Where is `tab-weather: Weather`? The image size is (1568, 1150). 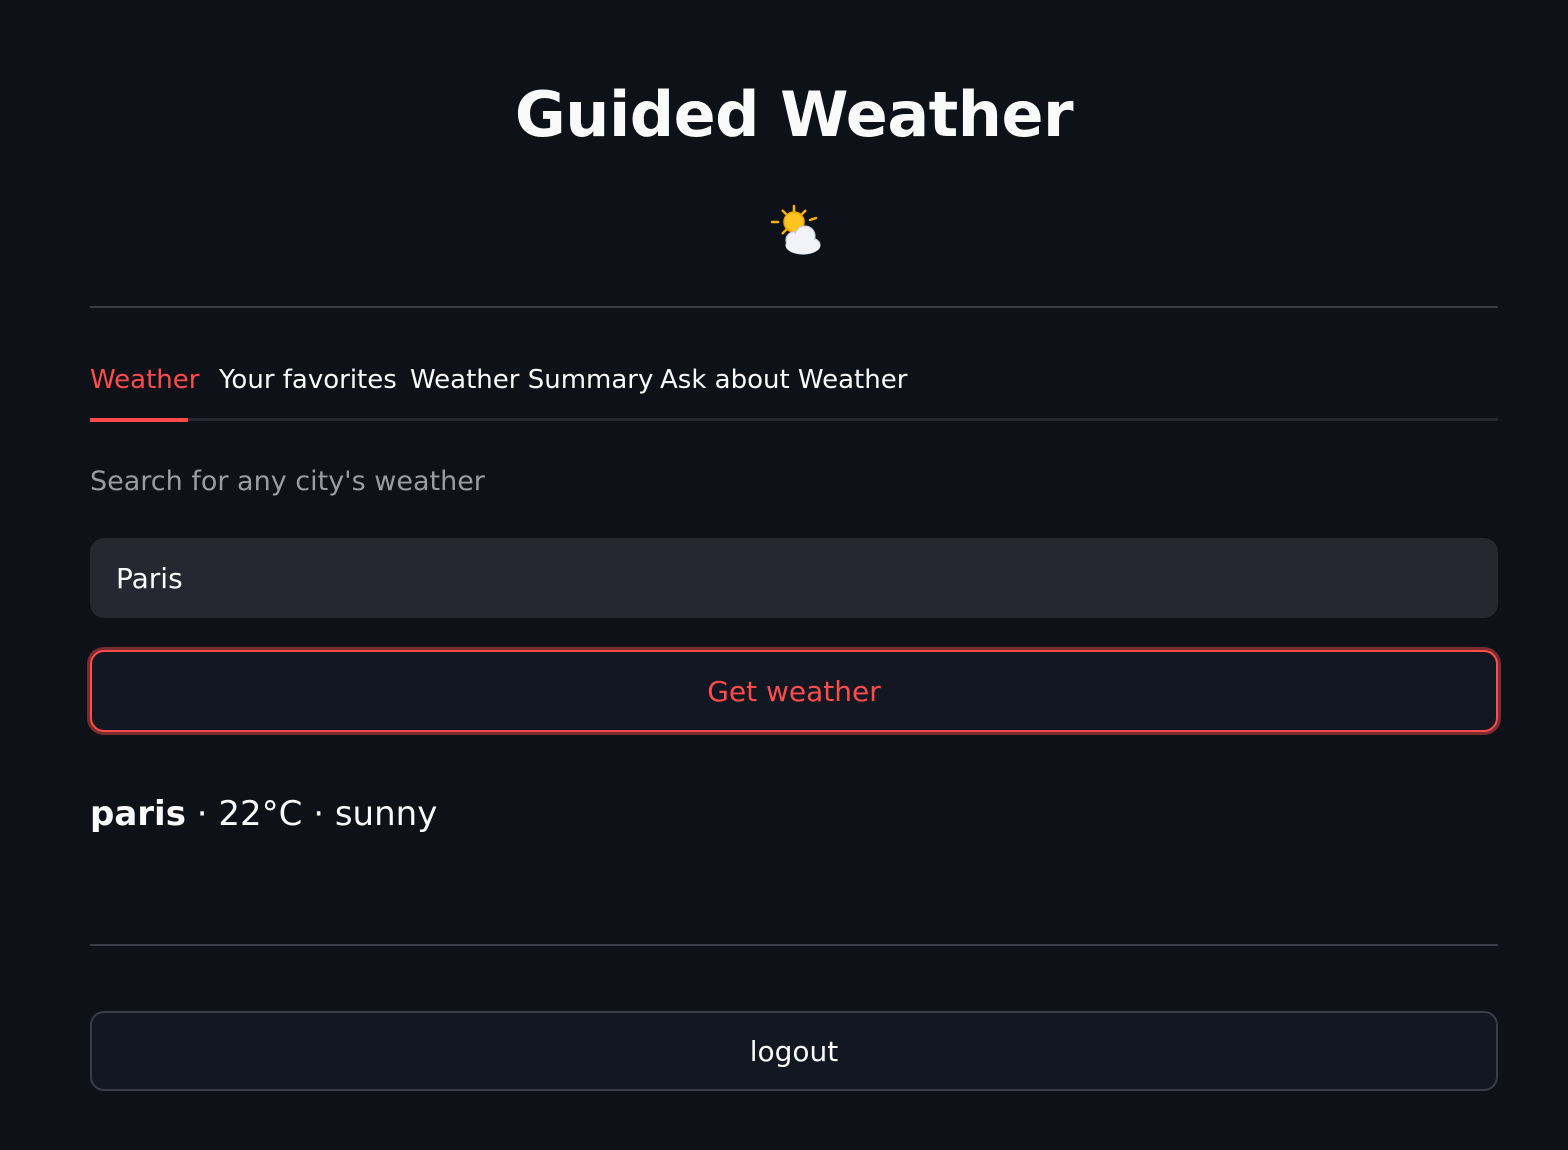 tab-weather: Weather is located at coordinates (144, 387).